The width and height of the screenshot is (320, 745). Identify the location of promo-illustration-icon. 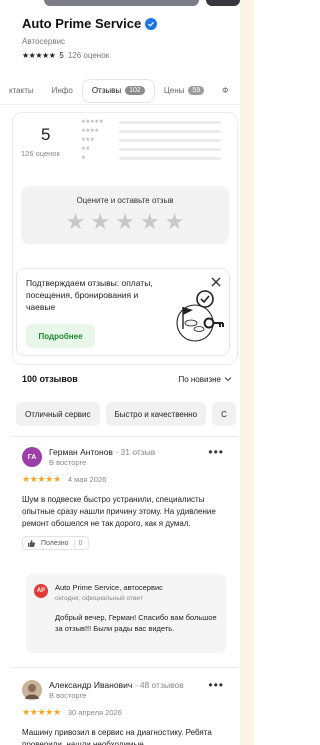
(200, 316).